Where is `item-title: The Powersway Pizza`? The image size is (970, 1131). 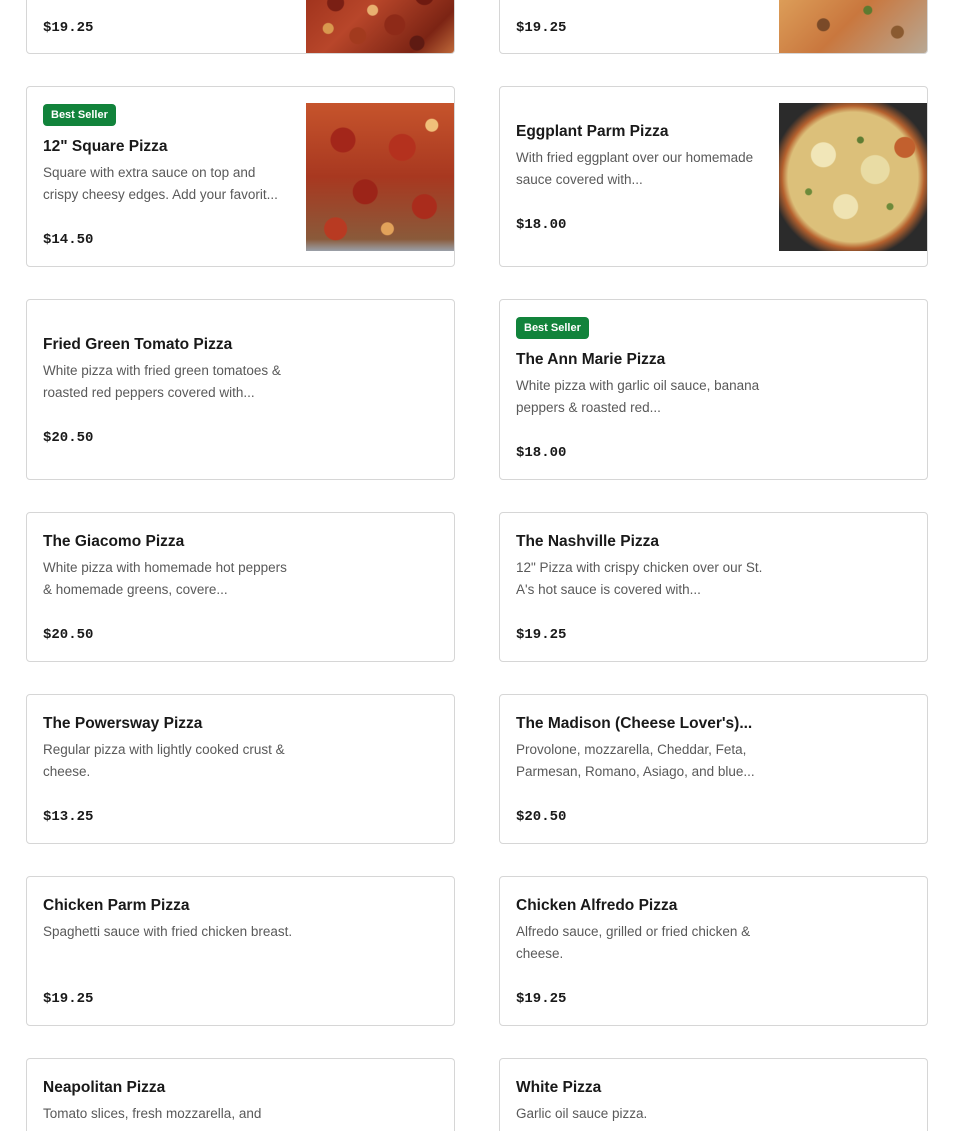
item-title: The Powersway Pizza is located at coordinates (123, 723).